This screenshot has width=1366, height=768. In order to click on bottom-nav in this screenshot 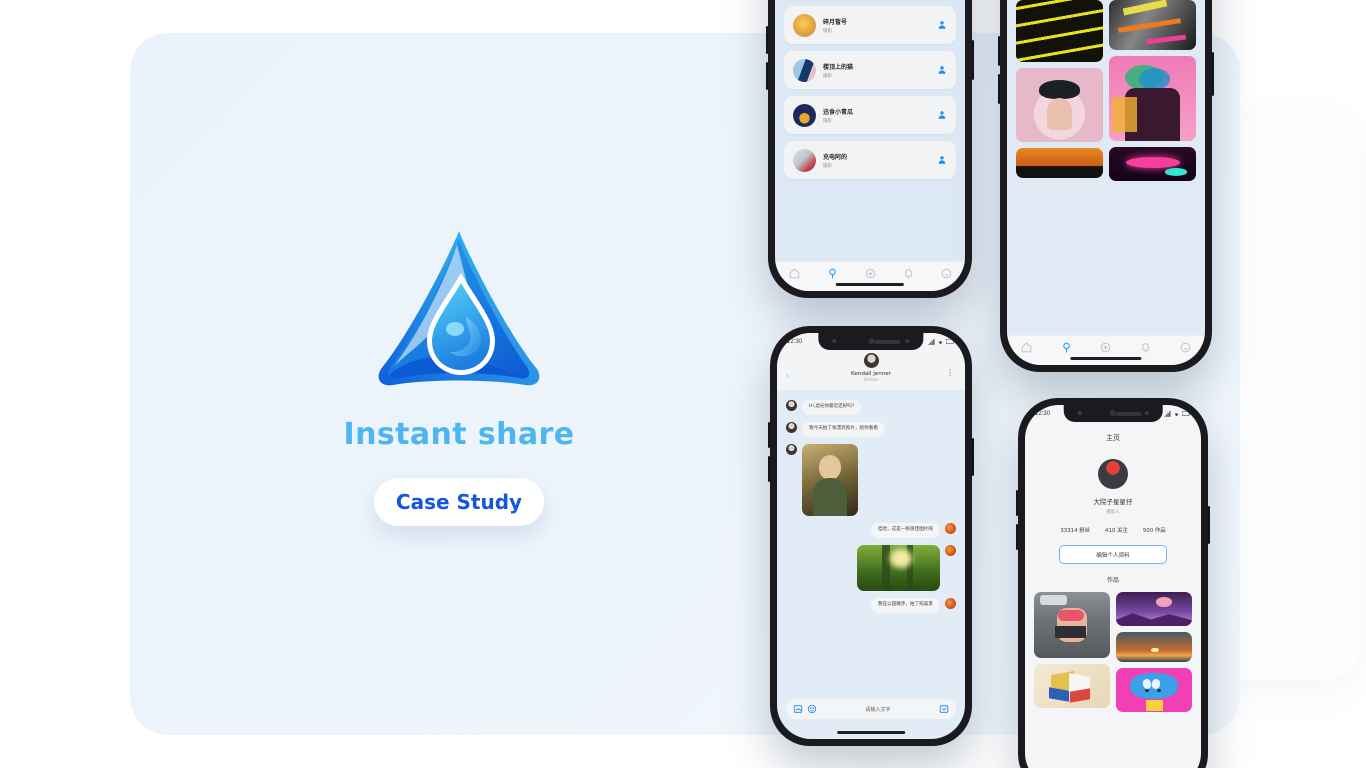, I will do `click(870, 276)`.